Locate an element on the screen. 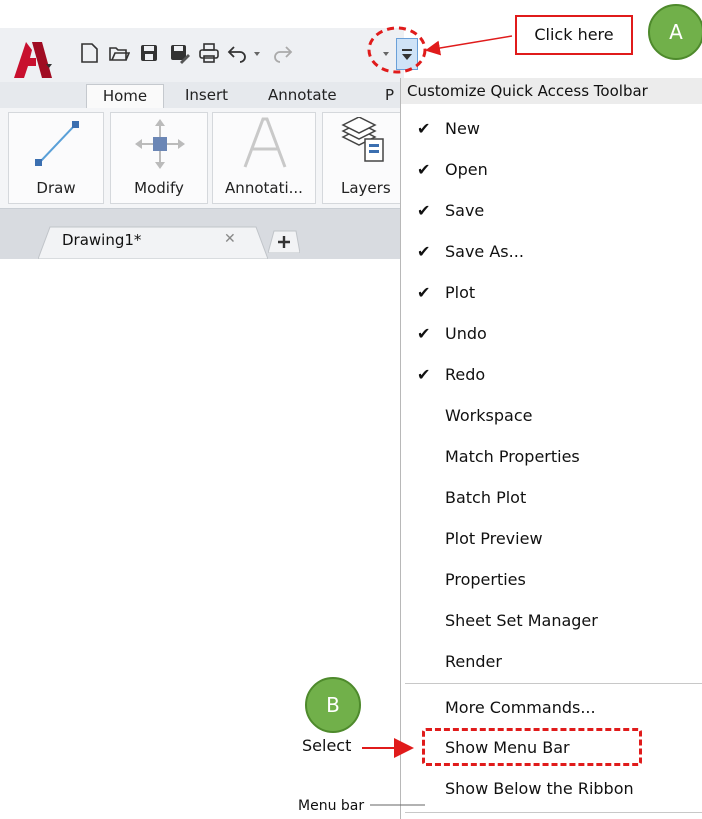  tab-parametric-partial: P is located at coordinates (389, 96).